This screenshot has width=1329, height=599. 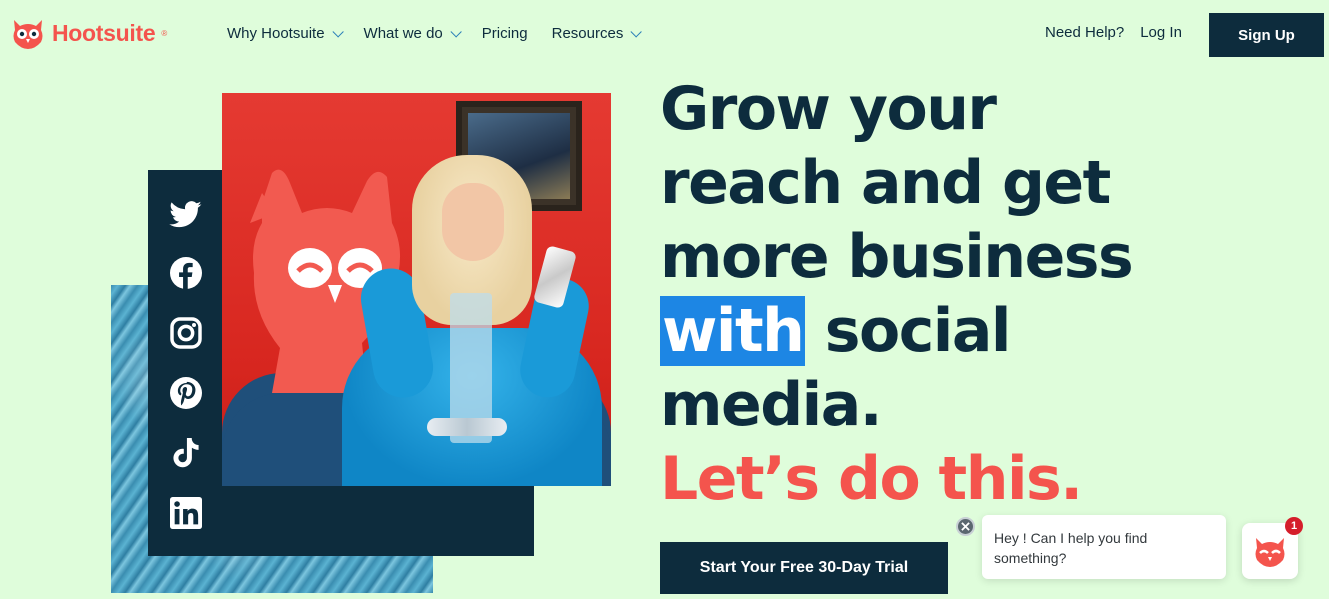 I want to click on headline-line: with social, so click(x=940, y=331).